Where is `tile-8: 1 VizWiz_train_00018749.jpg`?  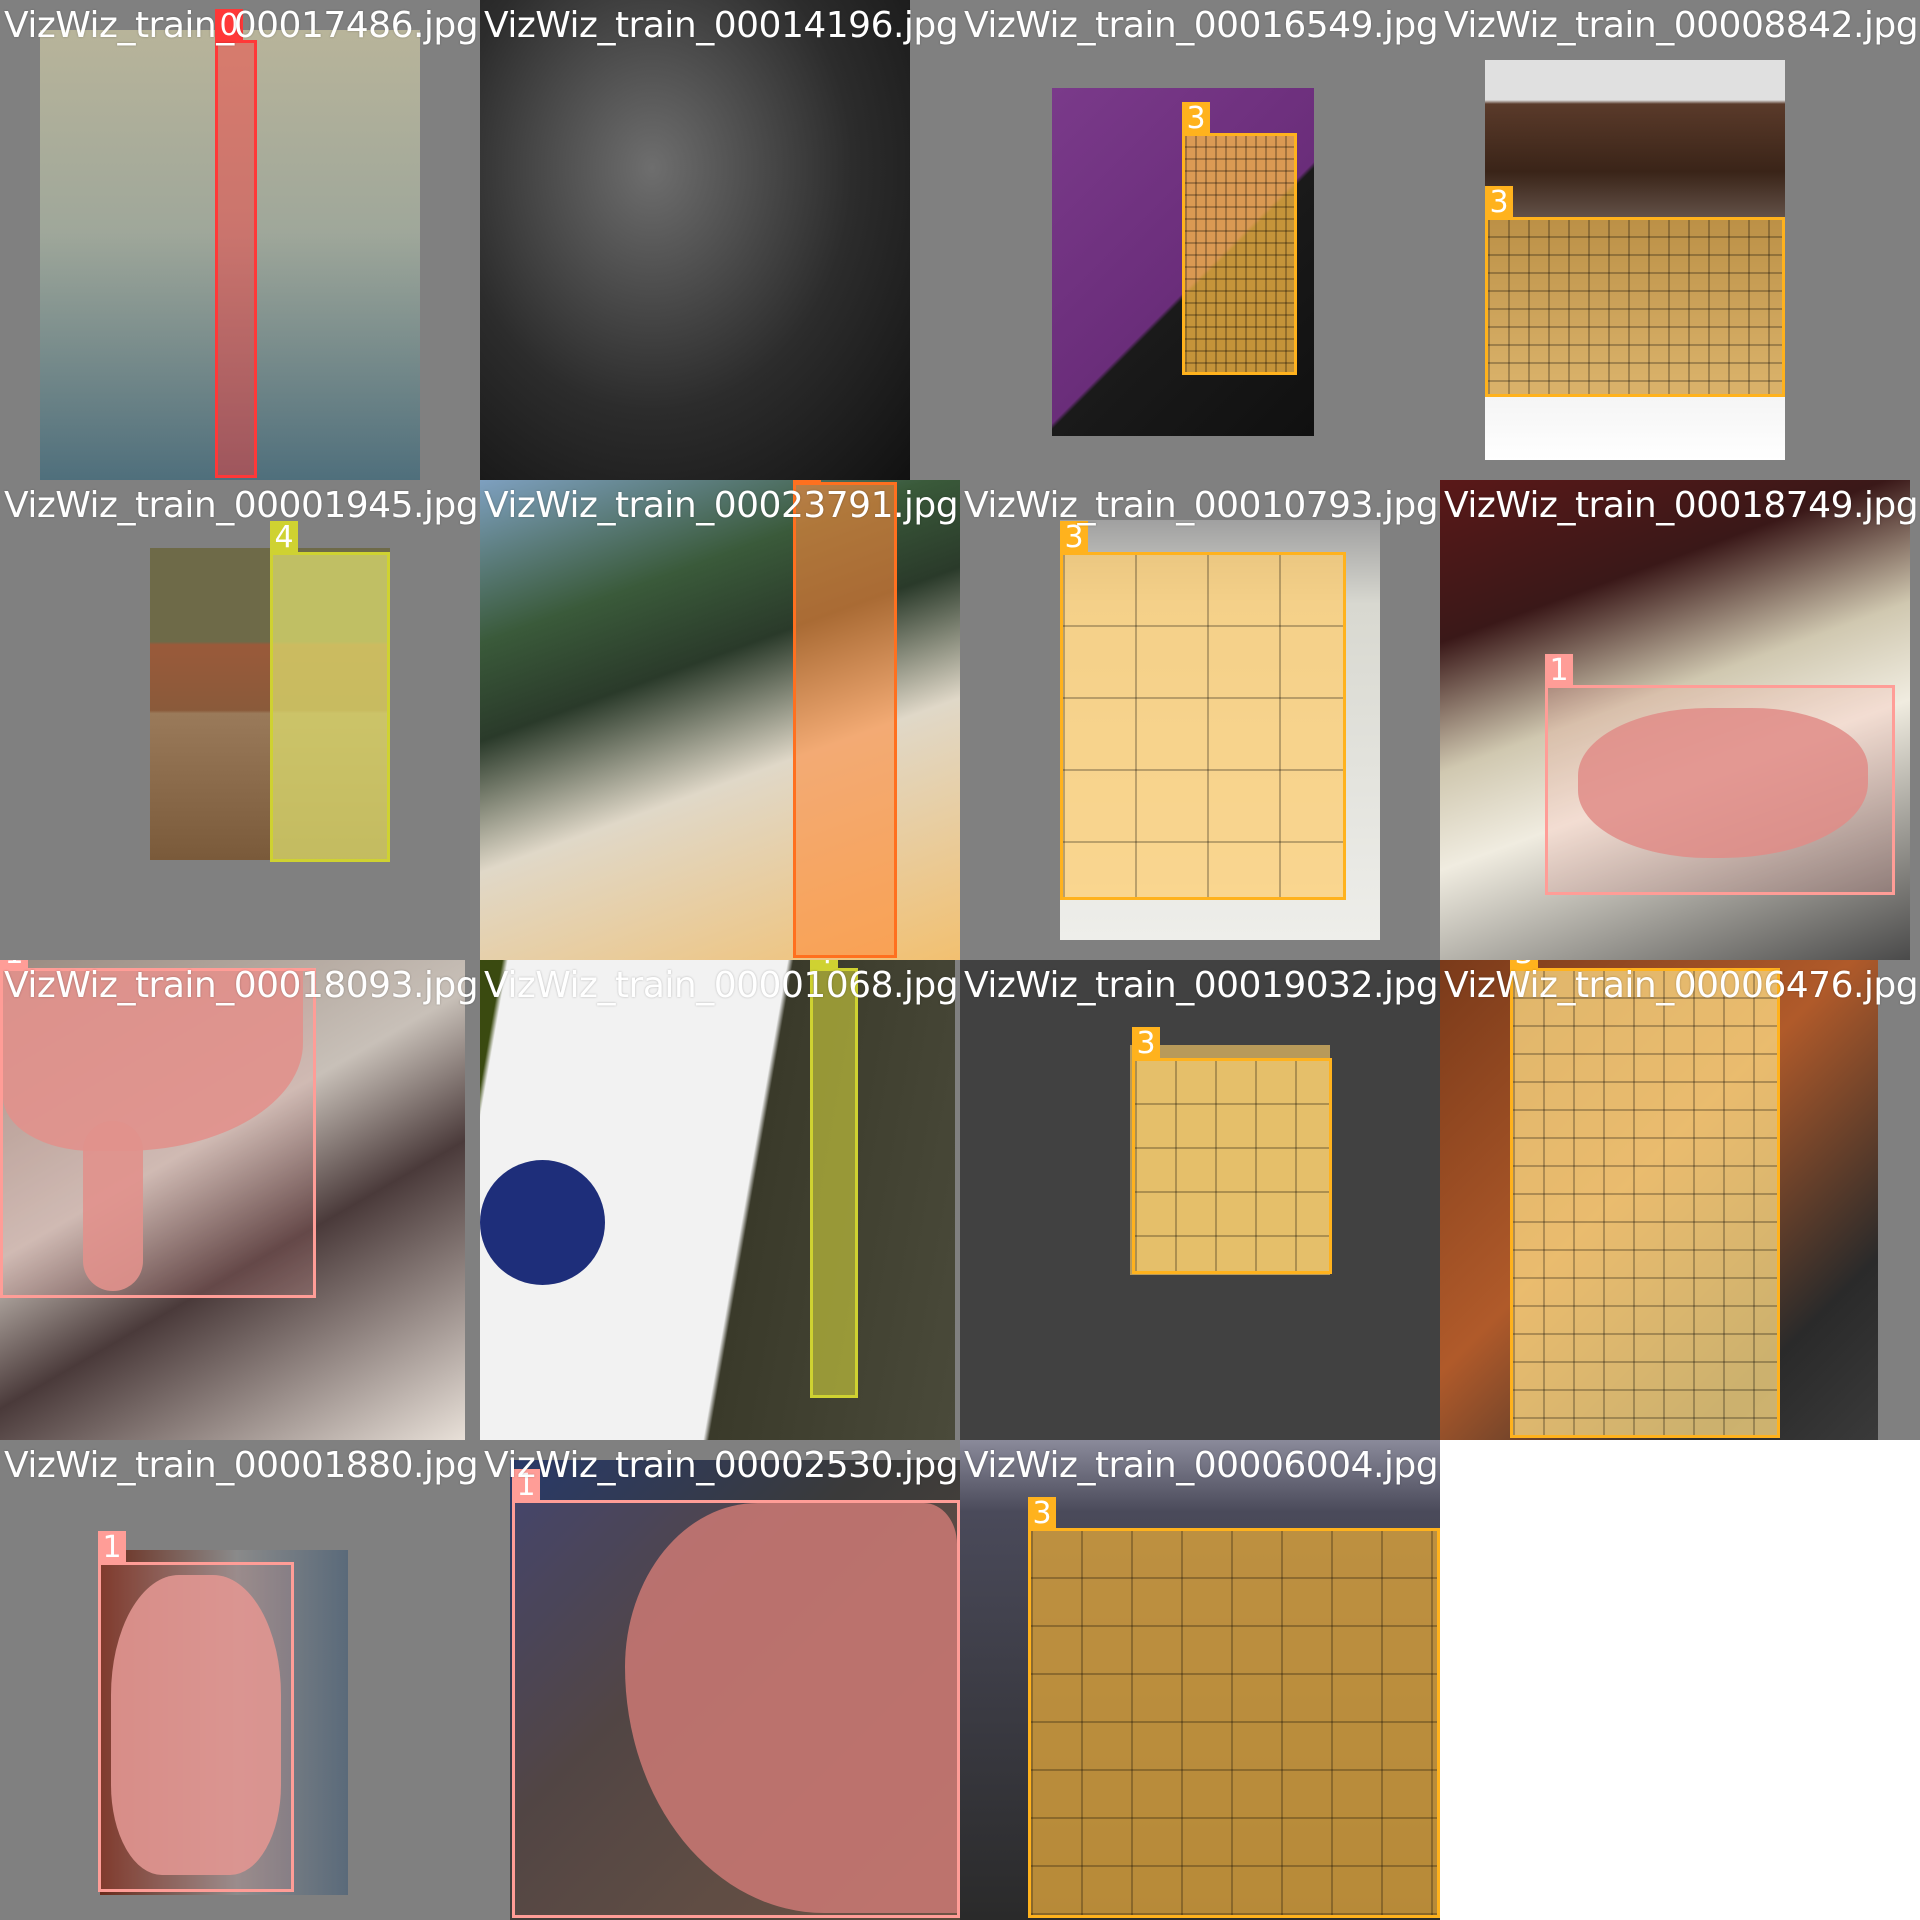 tile-8: 1 VizWiz_train_00018749.jpg is located at coordinates (1680, 720).